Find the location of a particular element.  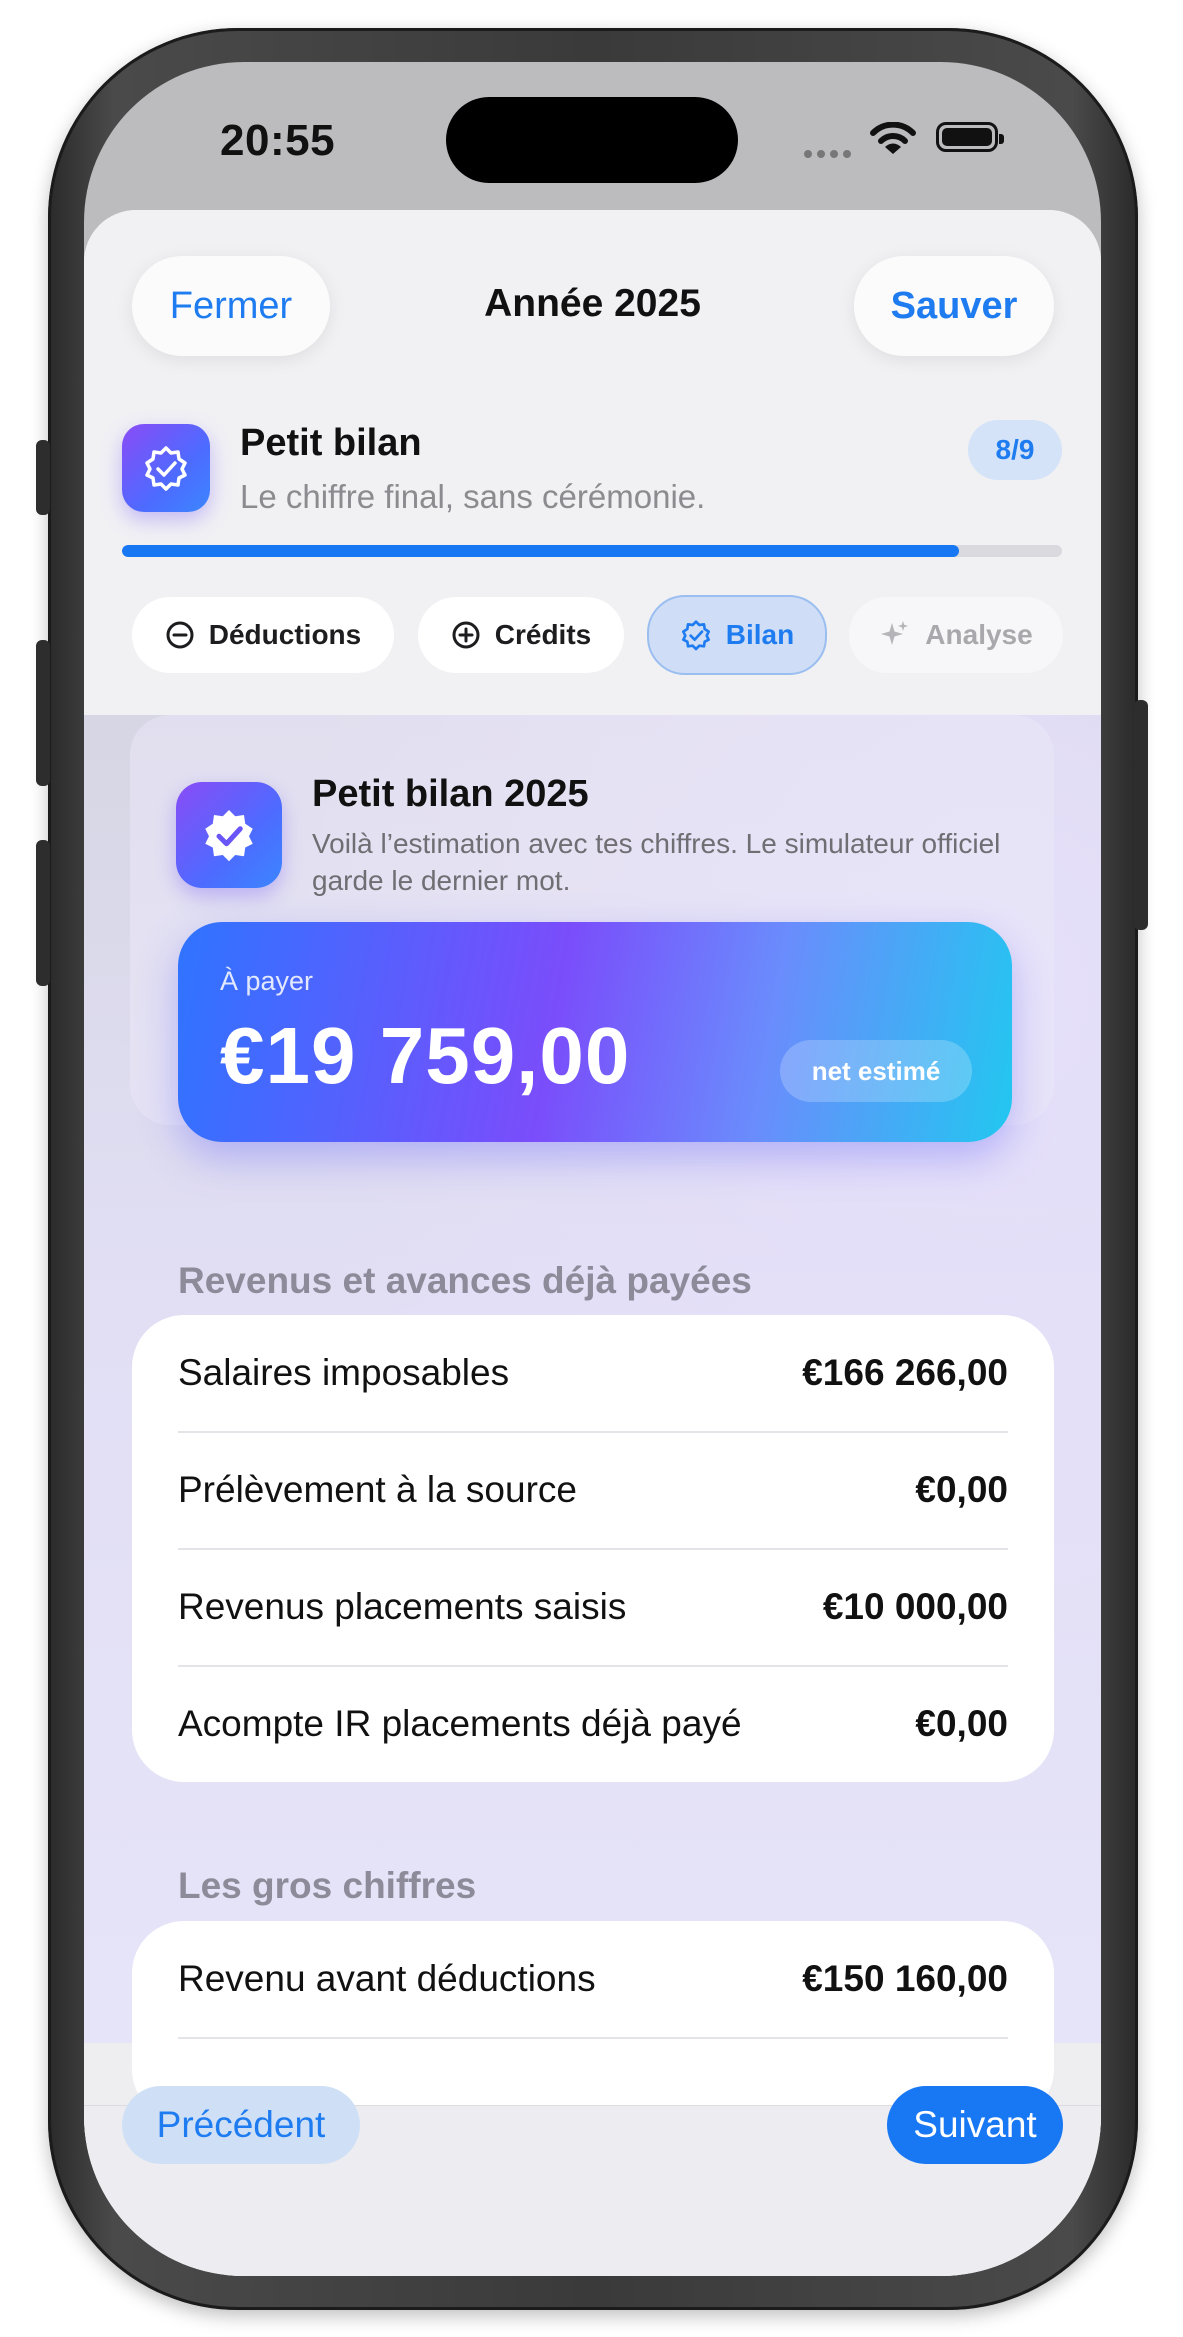

status-time: 20:55 is located at coordinates (278, 140).